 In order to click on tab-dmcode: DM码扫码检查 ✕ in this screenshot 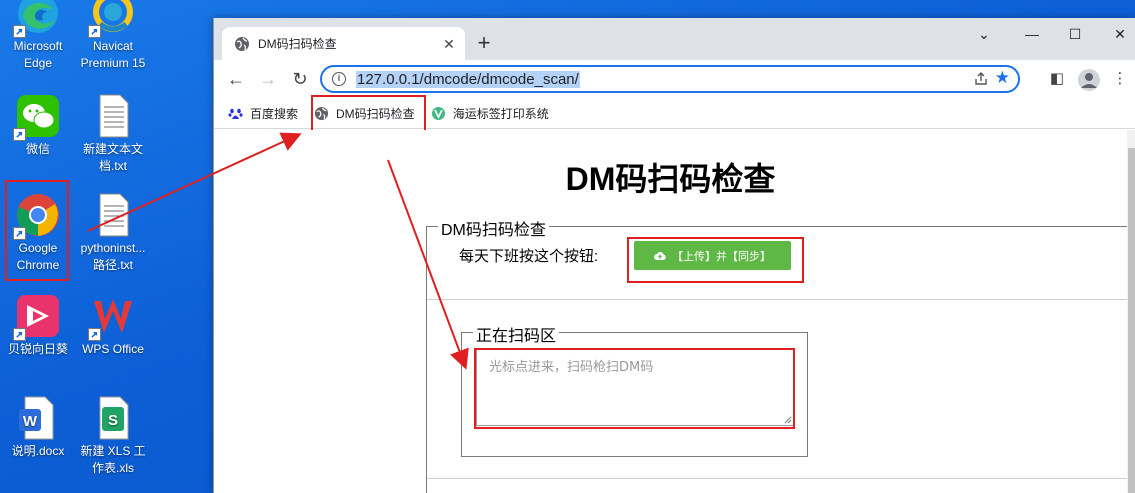, I will do `click(343, 43)`.